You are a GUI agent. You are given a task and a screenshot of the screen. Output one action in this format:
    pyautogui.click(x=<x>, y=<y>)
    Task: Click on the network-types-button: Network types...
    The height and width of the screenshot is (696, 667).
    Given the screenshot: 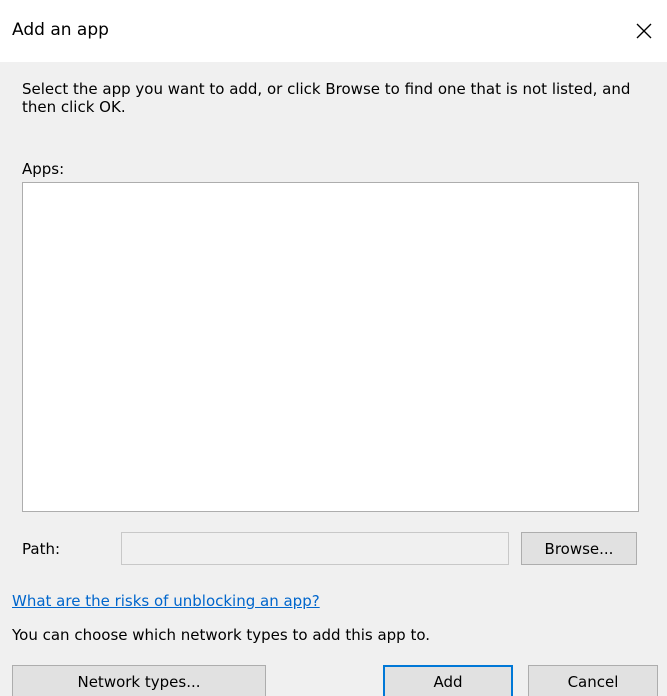 What is the action you would take?
    pyautogui.click(x=139, y=680)
    